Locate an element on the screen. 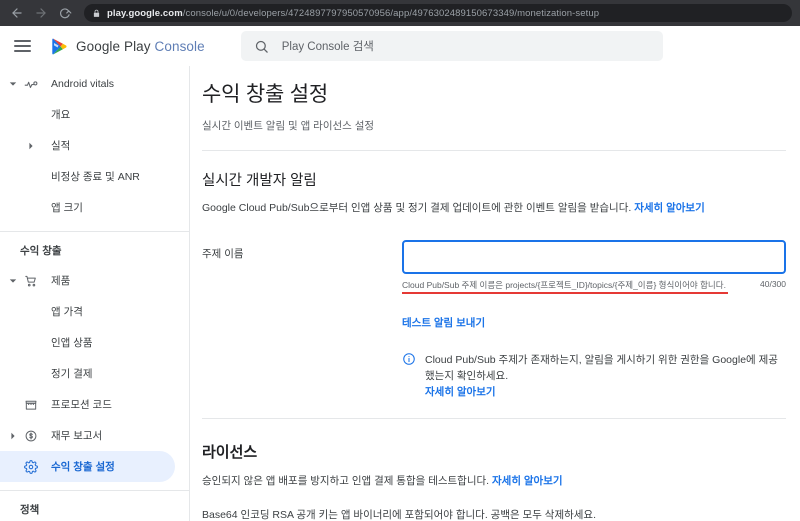 The height and width of the screenshot is (521, 800). cart-icon is located at coordinates (31, 281).